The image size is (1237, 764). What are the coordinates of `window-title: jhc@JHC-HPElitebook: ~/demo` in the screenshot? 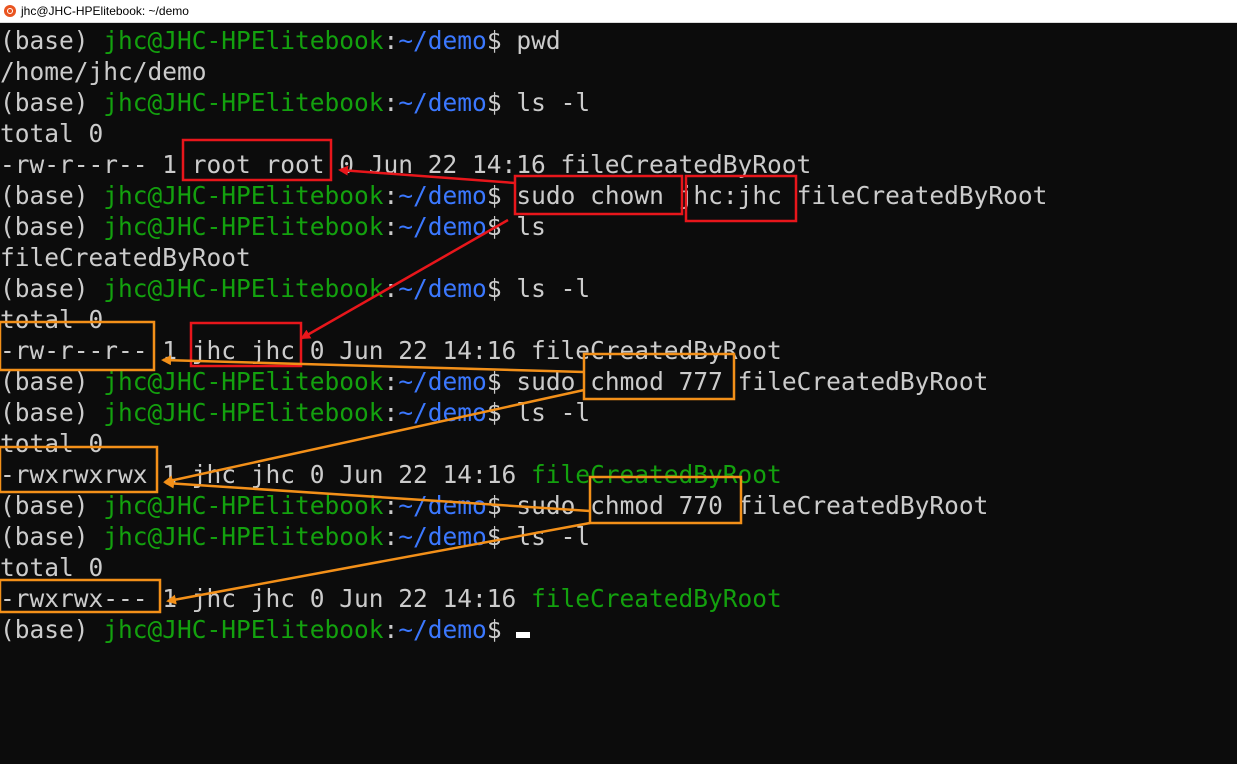 It's located at (105, 11).